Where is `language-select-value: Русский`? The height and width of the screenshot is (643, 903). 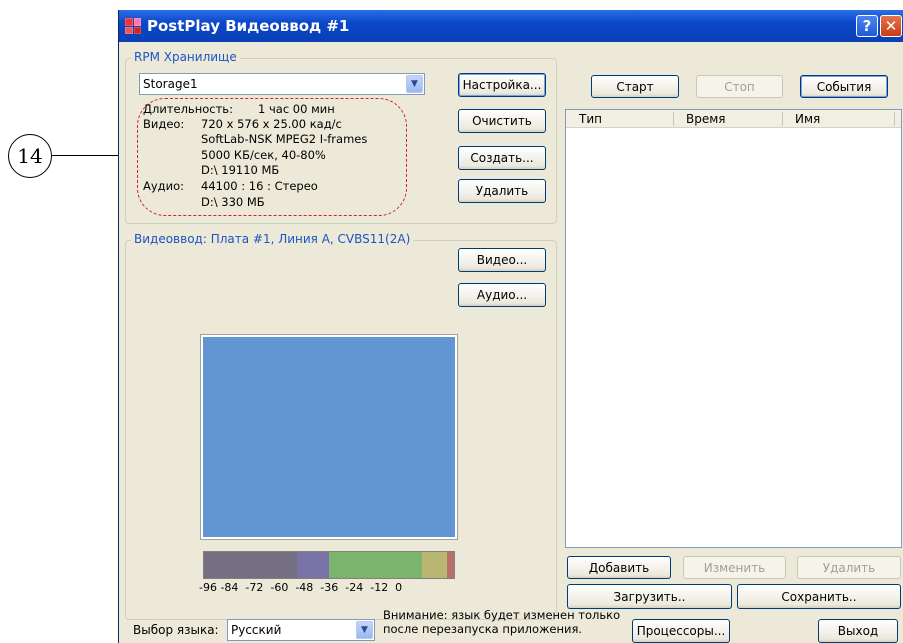
language-select-value: Русский is located at coordinates (256, 630).